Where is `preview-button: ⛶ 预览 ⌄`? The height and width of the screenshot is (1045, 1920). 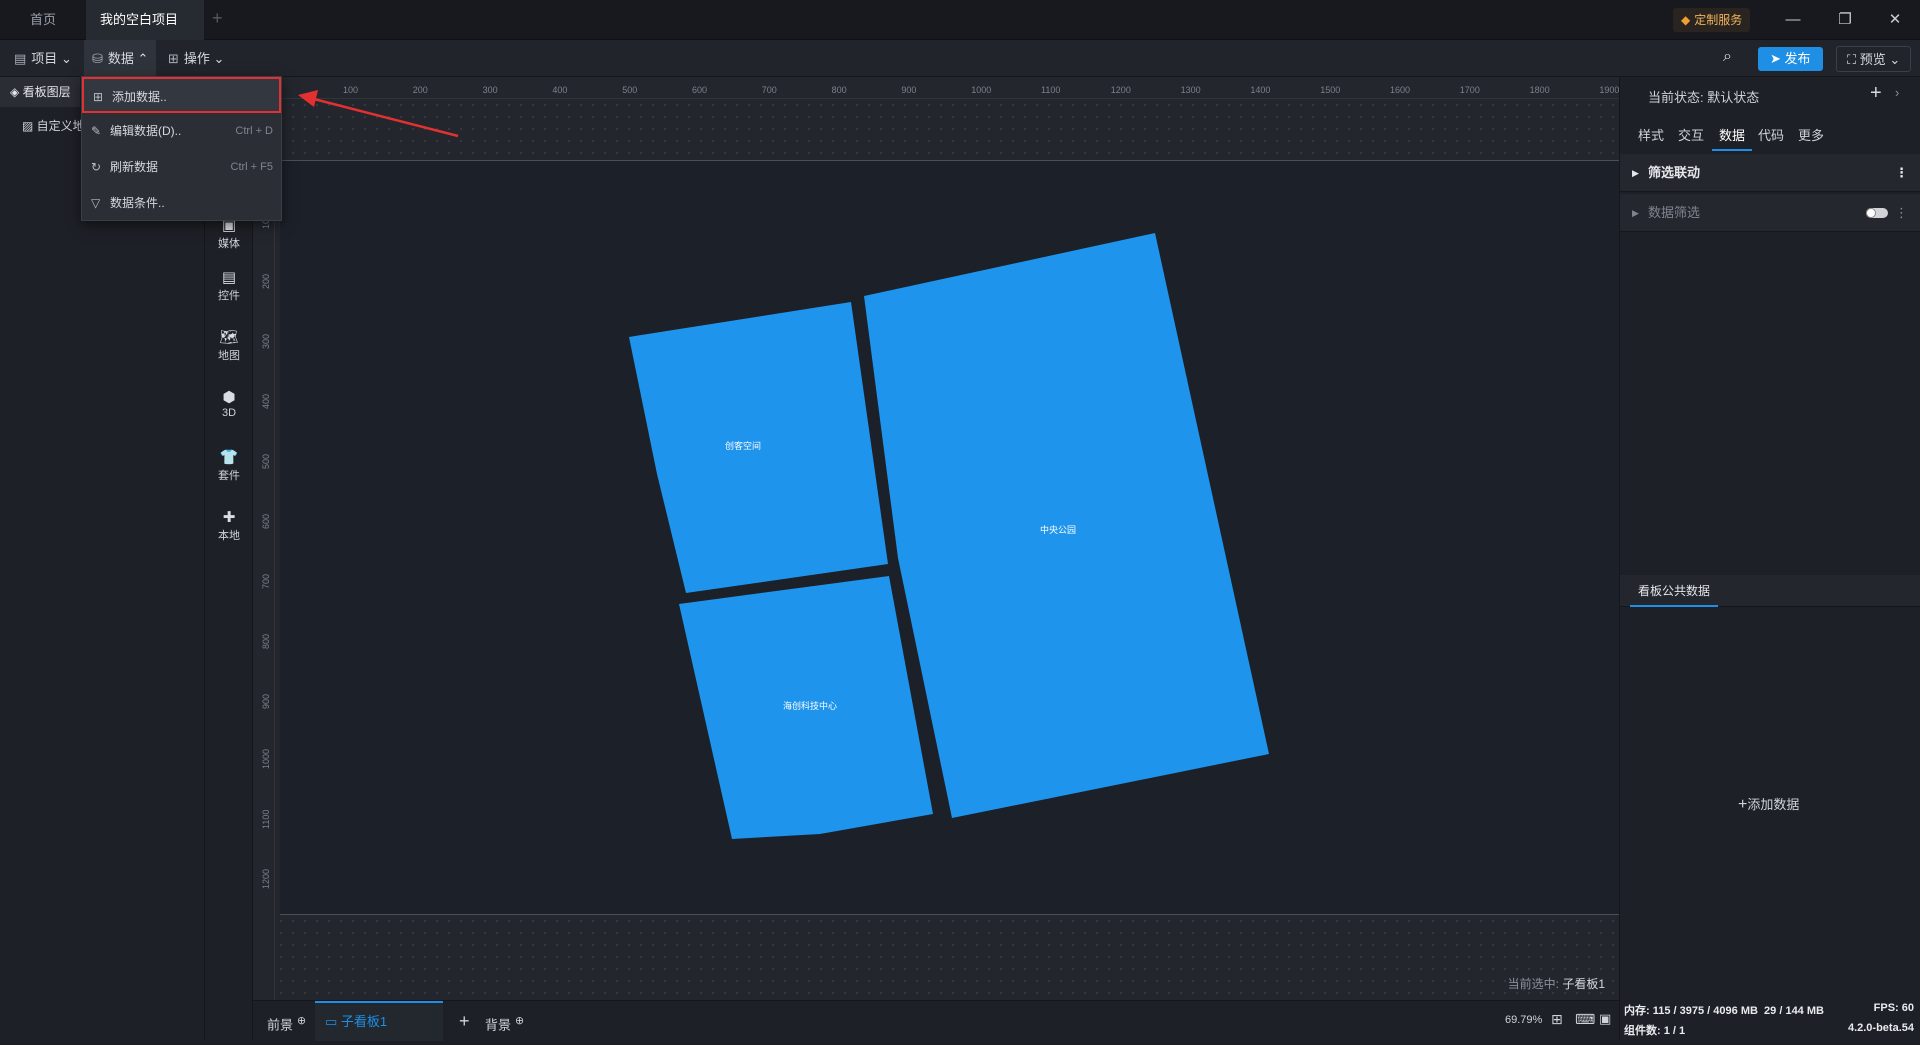 preview-button: ⛶ 预览 ⌄ is located at coordinates (1874, 59).